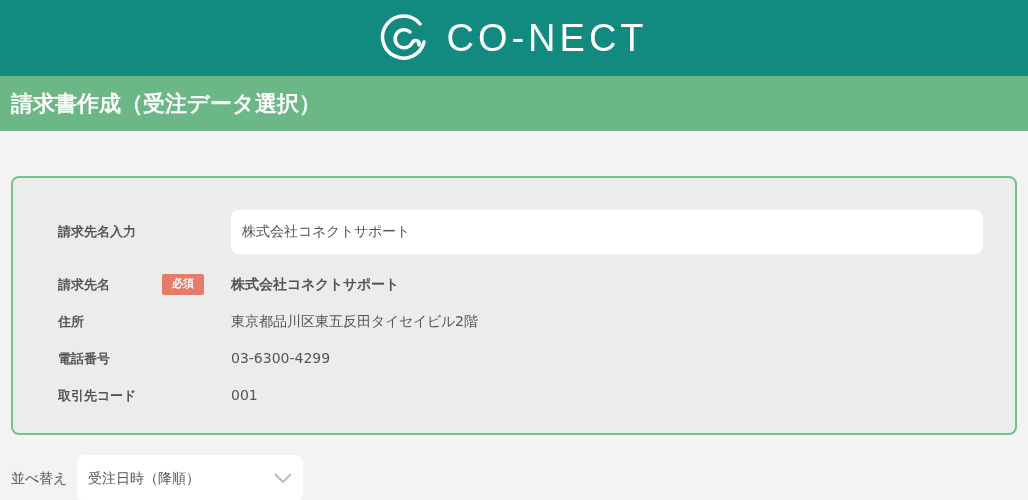 The width and height of the screenshot is (1028, 500). What do you see at coordinates (607, 232) in the screenshot?
I see `input-field: 株式会社コネクトサポート` at bounding box center [607, 232].